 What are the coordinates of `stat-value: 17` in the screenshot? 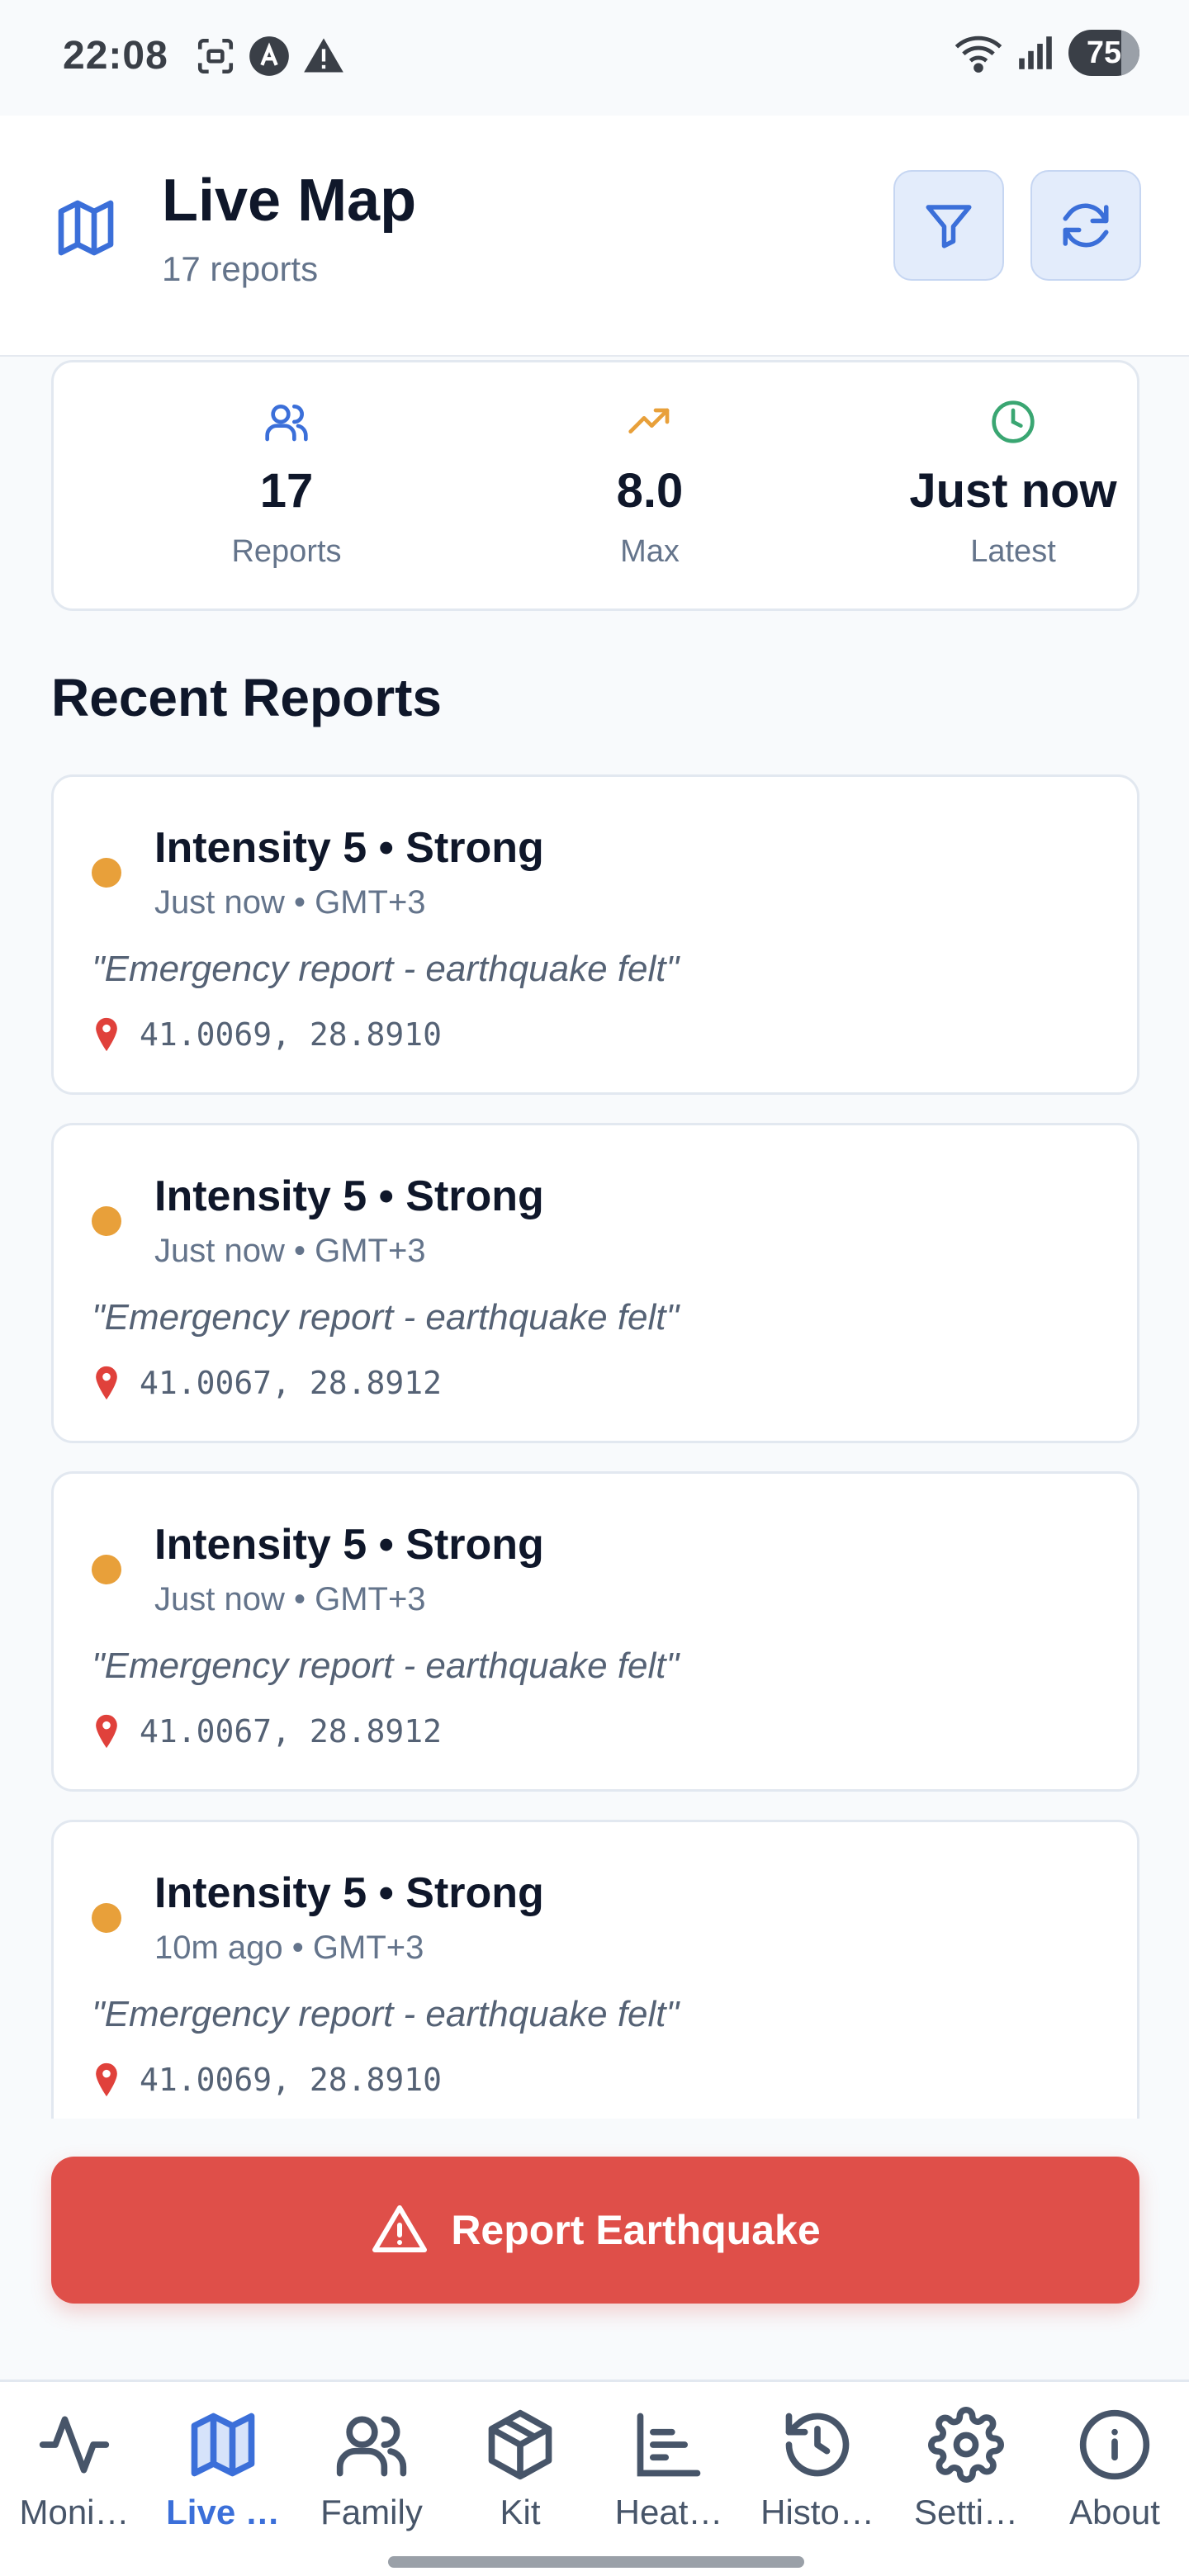 It's located at (286, 491).